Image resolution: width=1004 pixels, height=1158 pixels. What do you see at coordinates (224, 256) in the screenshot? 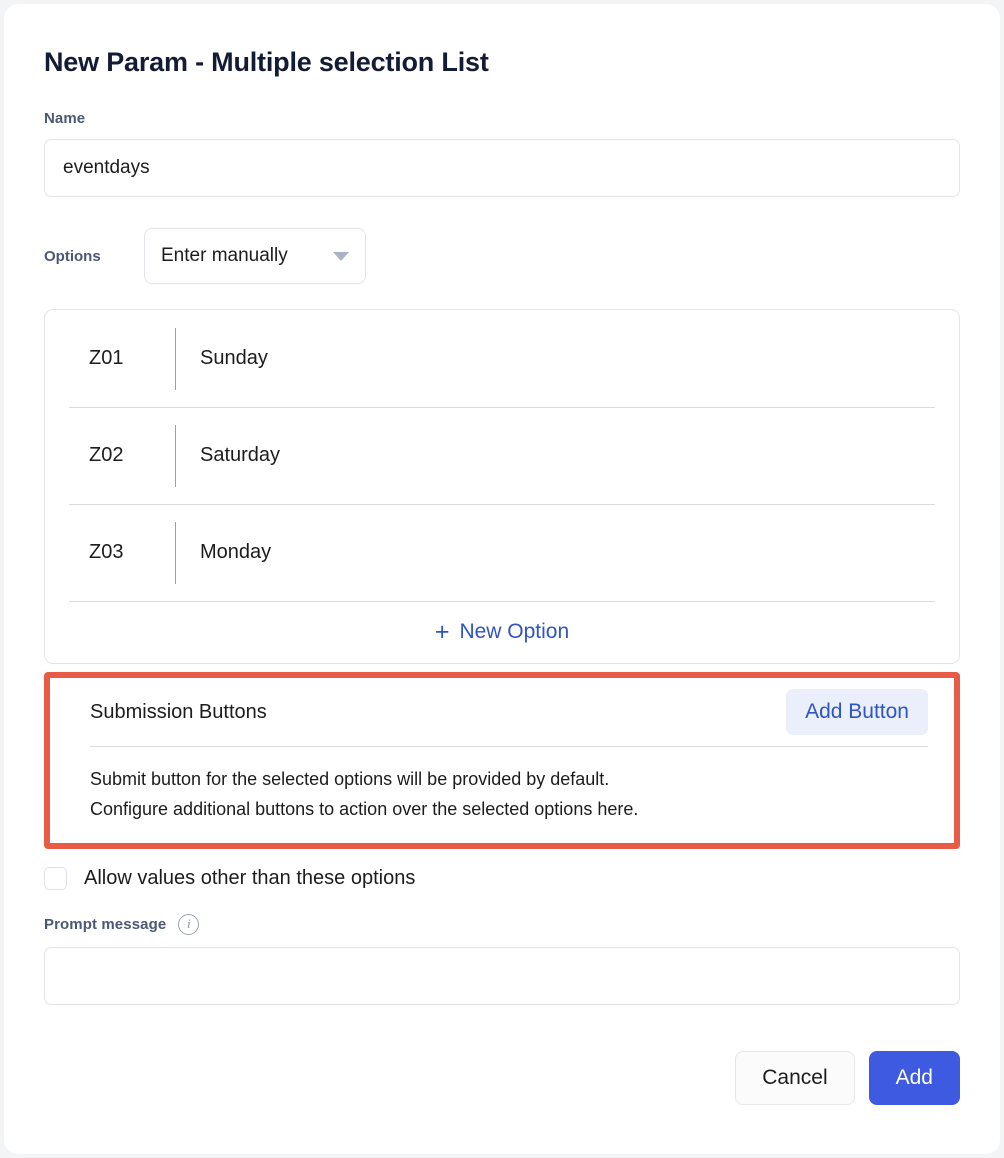
I see `options-source-value: Enter manually` at bounding box center [224, 256].